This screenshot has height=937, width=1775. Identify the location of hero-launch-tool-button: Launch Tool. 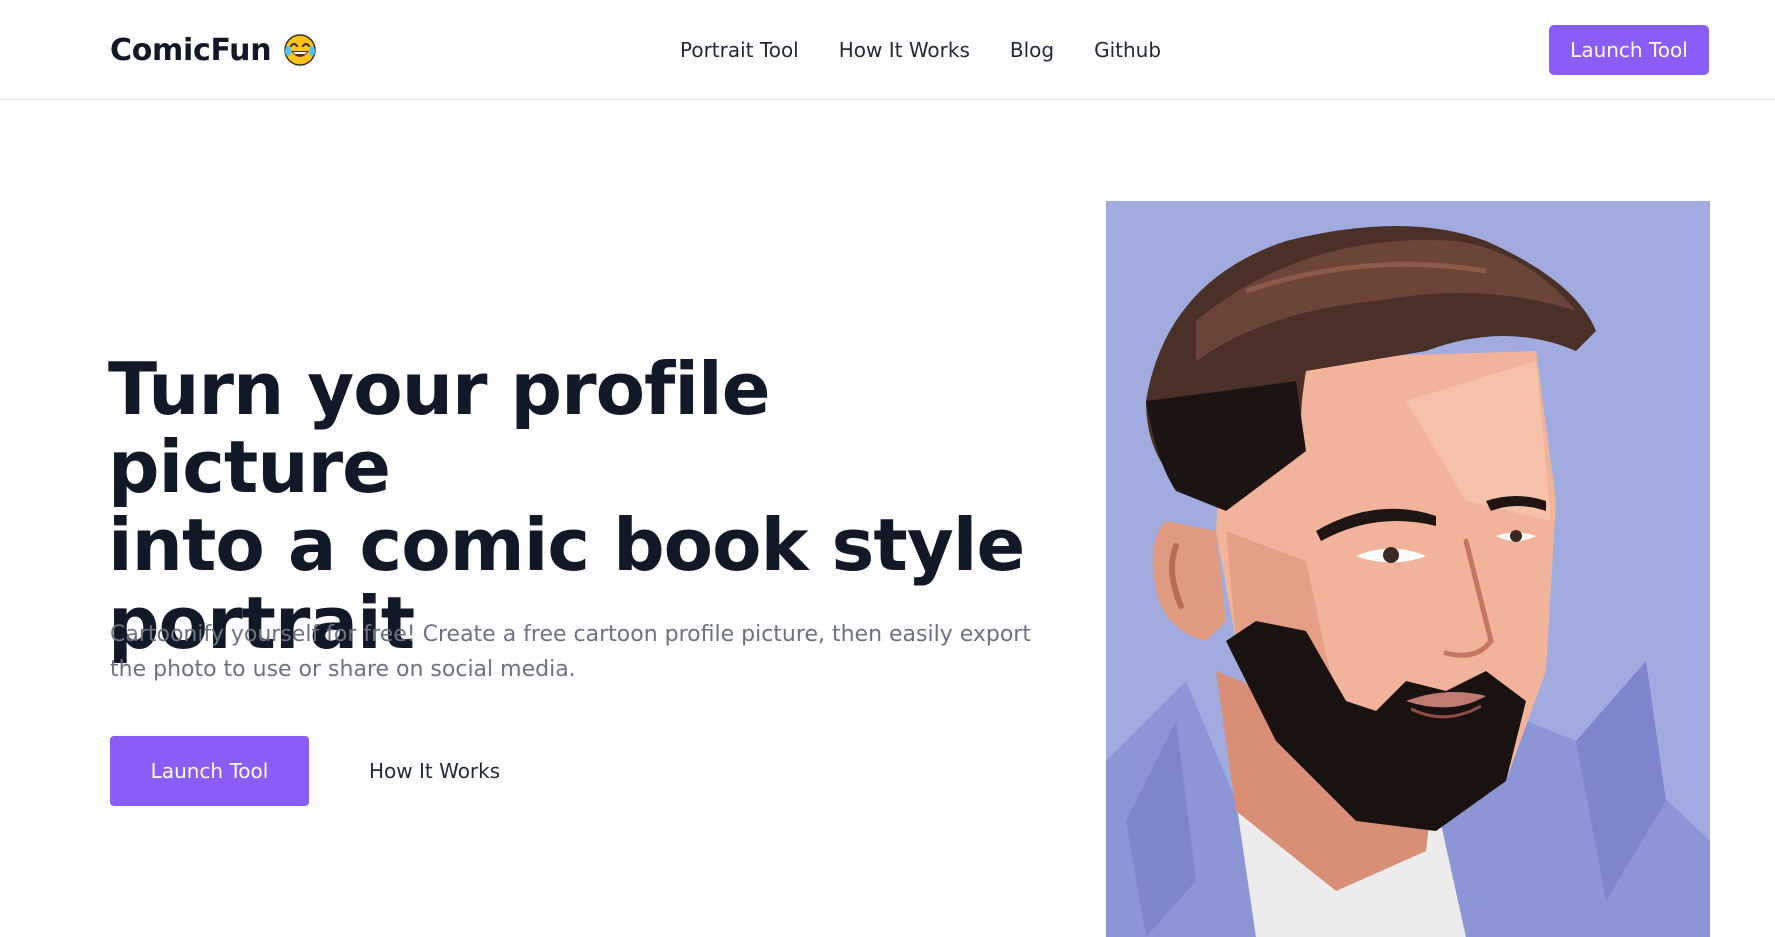
(209, 771).